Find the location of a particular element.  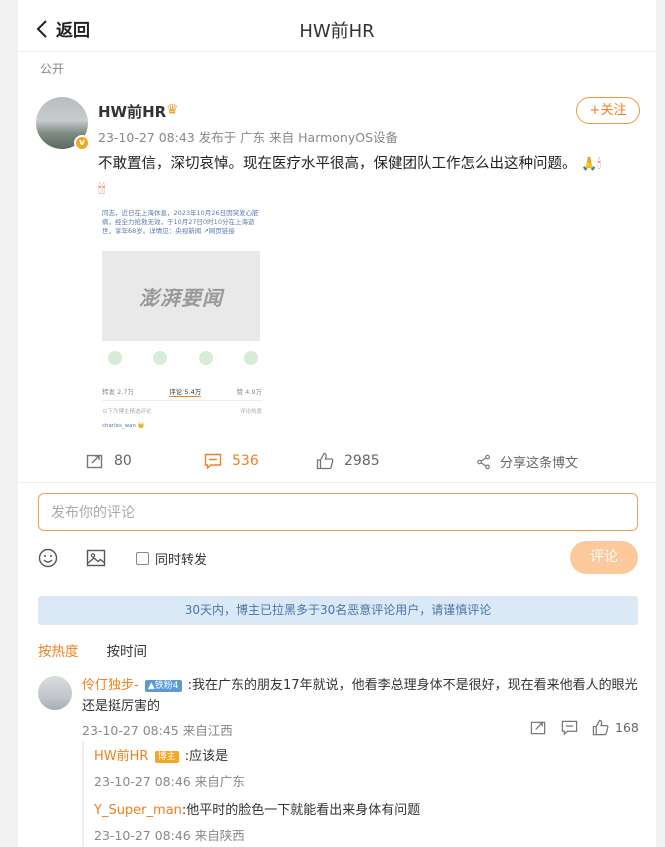

commenter-avatar is located at coordinates (55, 693).